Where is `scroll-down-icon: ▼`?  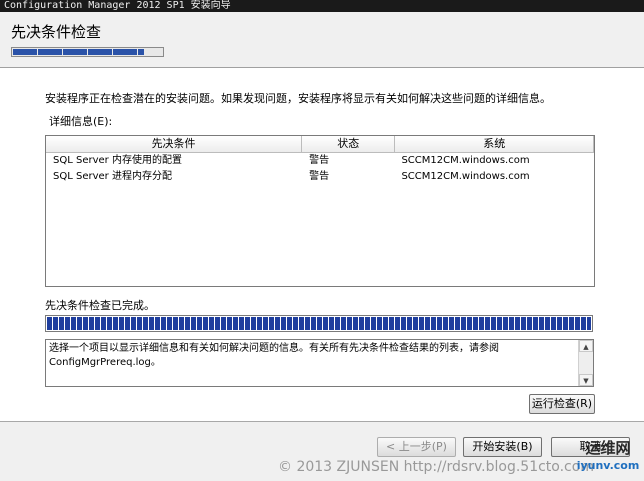 scroll-down-icon: ▼ is located at coordinates (586, 380).